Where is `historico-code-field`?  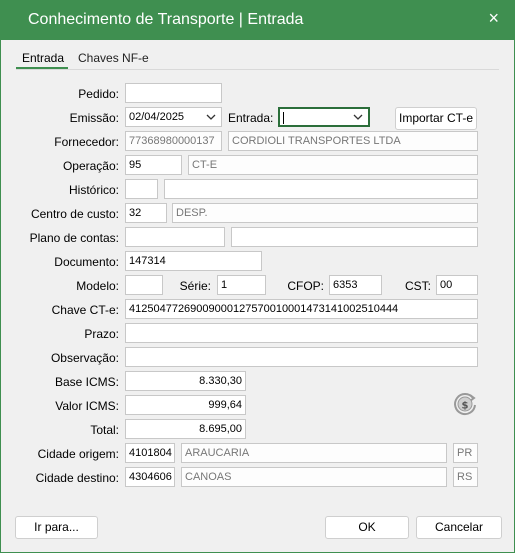 historico-code-field is located at coordinates (141, 189).